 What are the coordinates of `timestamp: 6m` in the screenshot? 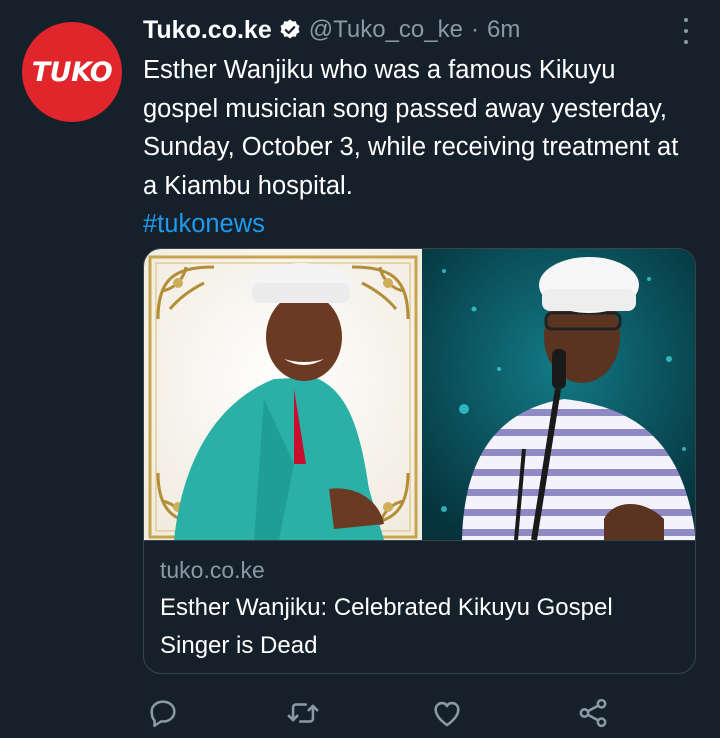 It's located at (503, 30).